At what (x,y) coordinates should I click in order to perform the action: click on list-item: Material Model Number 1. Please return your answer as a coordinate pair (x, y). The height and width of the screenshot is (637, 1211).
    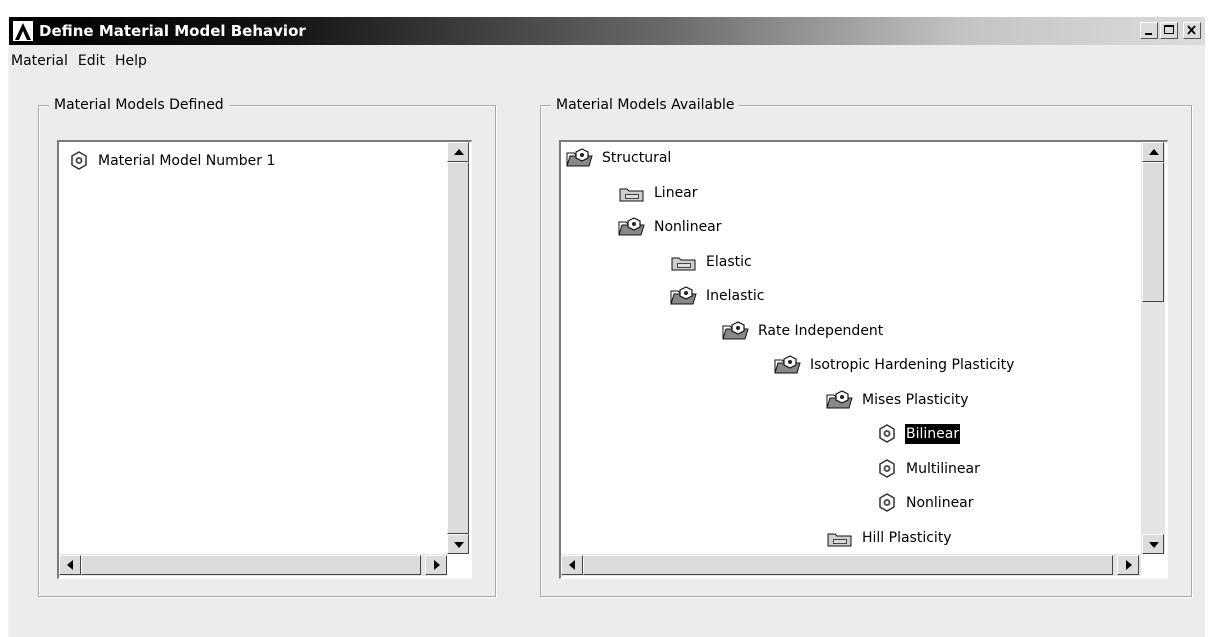
    Looking at the image, I should click on (172, 161).